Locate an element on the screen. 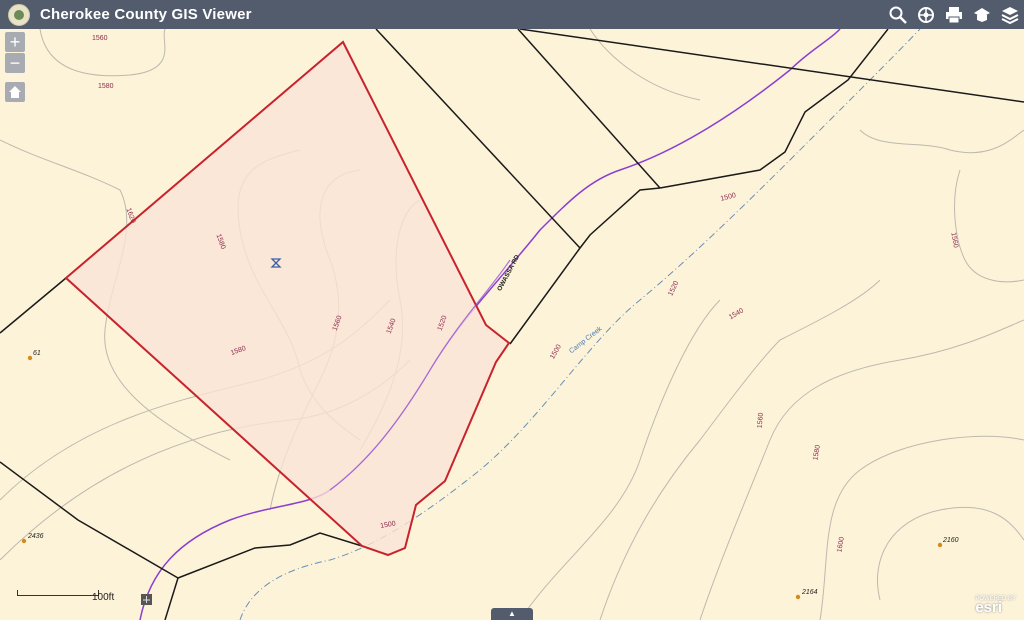 The image size is (1024, 620). print-icon is located at coordinates (954, 14).